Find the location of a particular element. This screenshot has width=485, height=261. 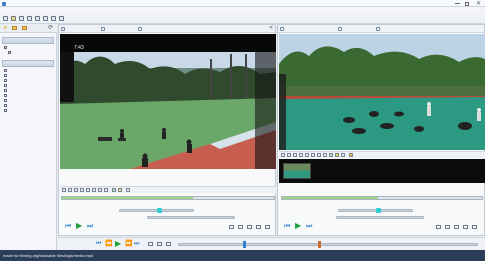

video-time-overlay: 7:43 is located at coordinates (79, 48).